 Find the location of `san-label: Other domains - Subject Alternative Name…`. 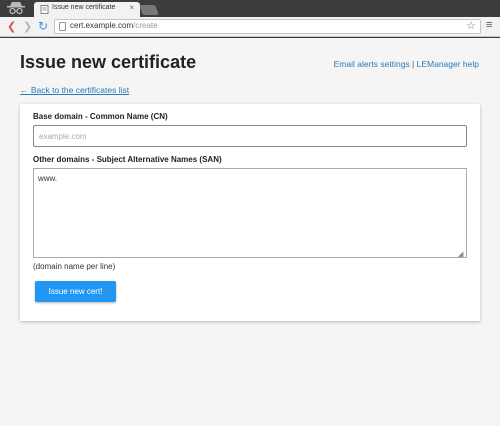

san-label: Other domains - Subject Alternative Name… is located at coordinates (127, 159).